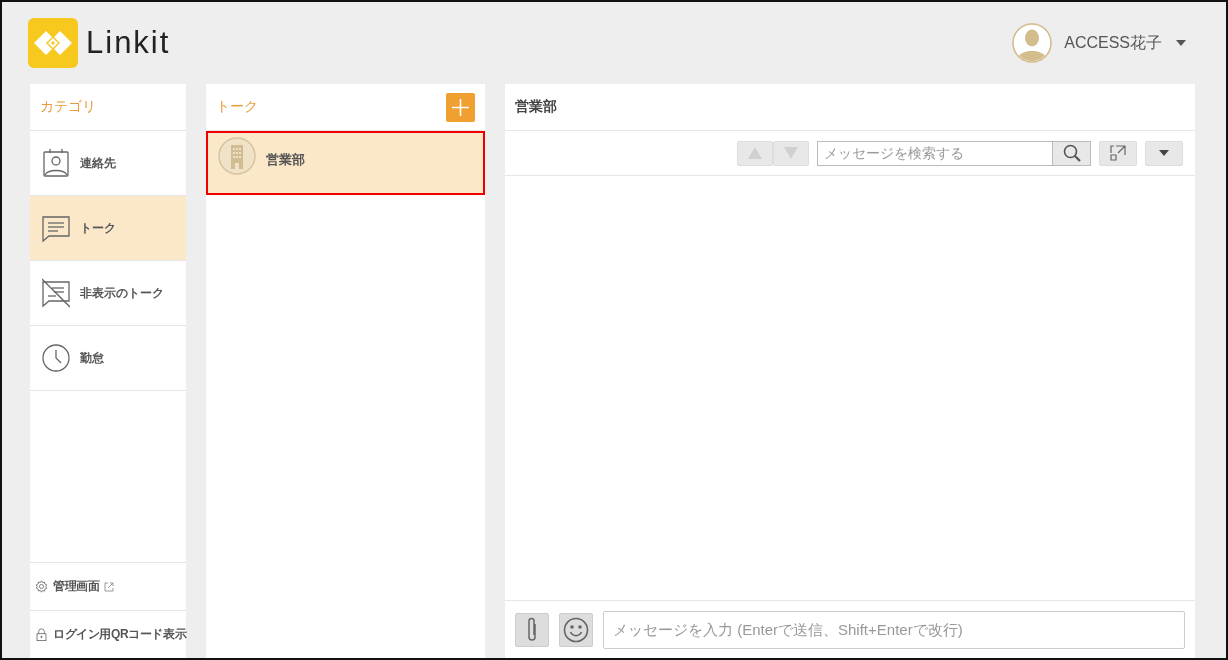  I want to click on settings-icon, so click(41, 586).